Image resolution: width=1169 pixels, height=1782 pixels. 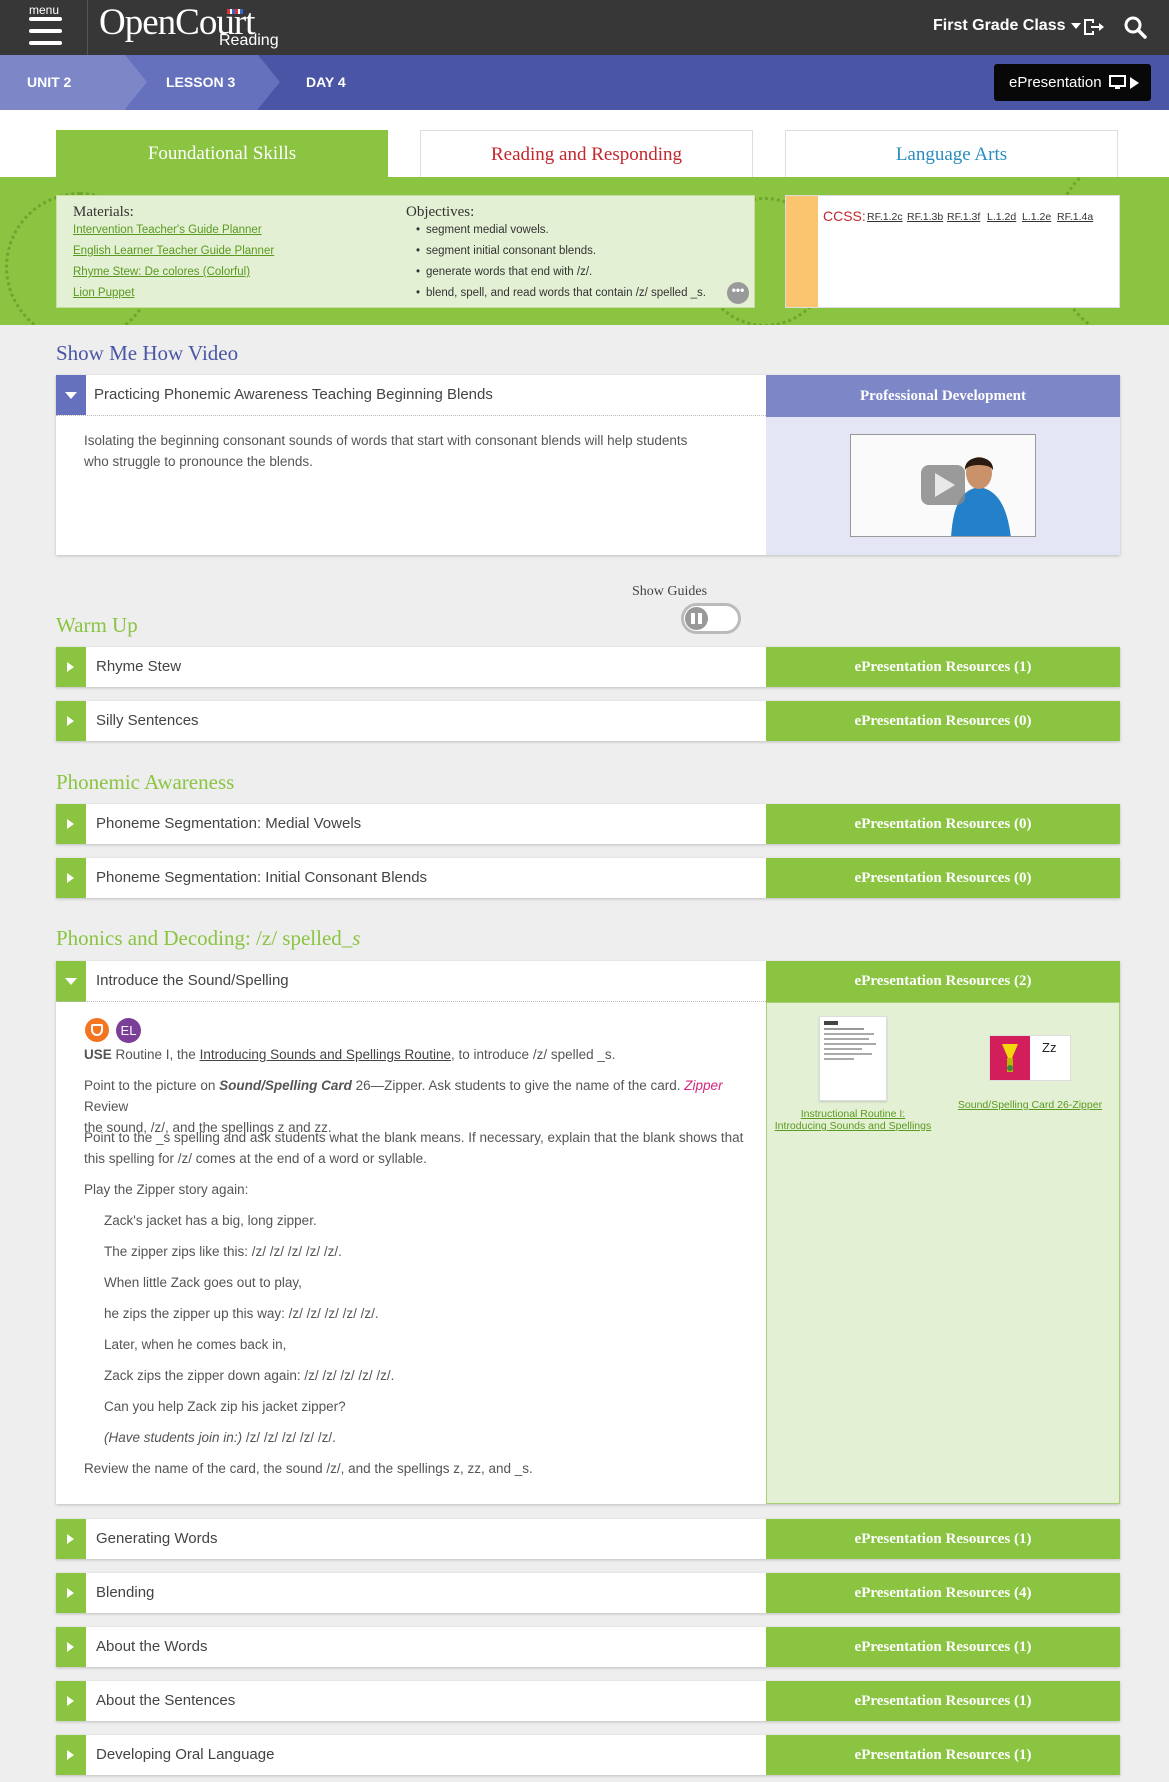 I want to click on activity-row: Rhyme Stew ePresentation Resources (1), so click(x=588, y=667).